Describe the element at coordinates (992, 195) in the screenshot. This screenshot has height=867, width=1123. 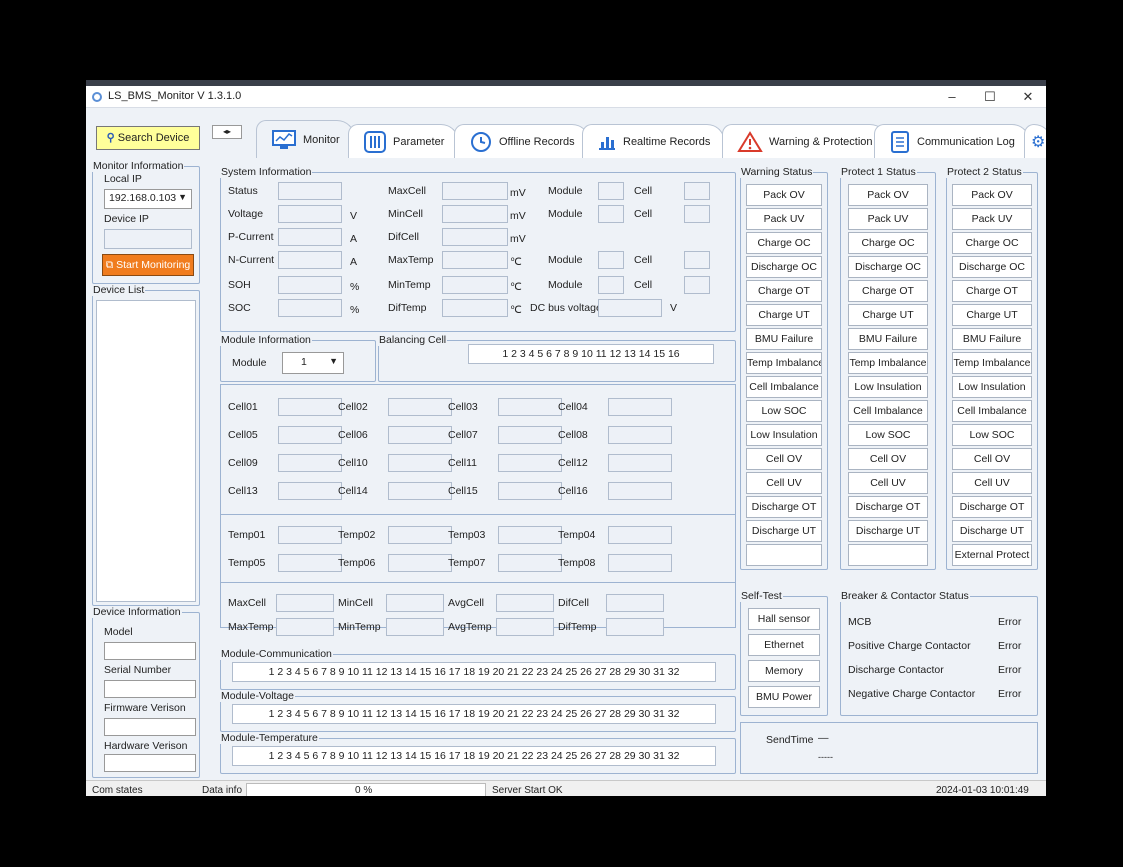
I see `protect2-status-item: Pack OV` at that location.